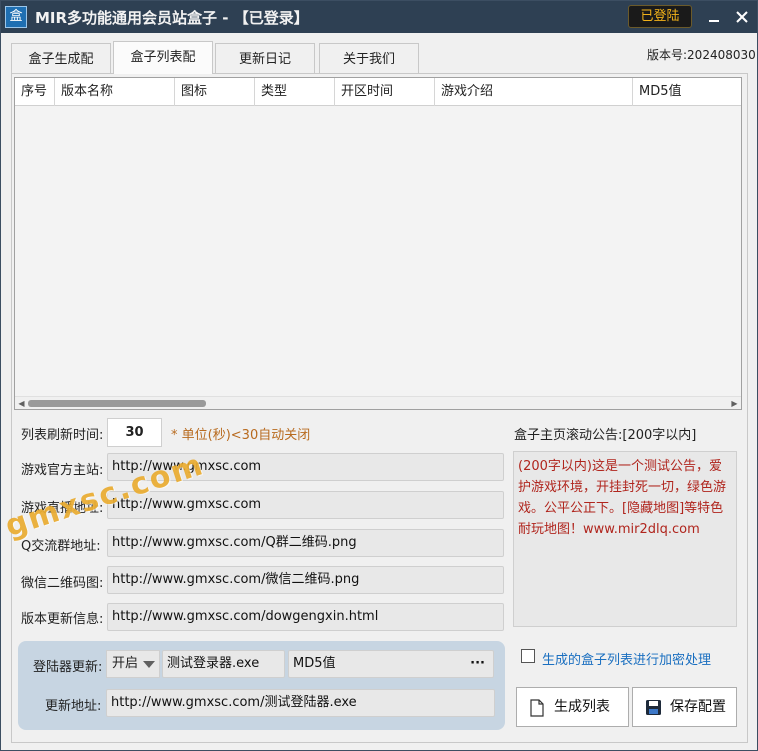  I want to click on column-header-icon: 图标, so click(215, 92).